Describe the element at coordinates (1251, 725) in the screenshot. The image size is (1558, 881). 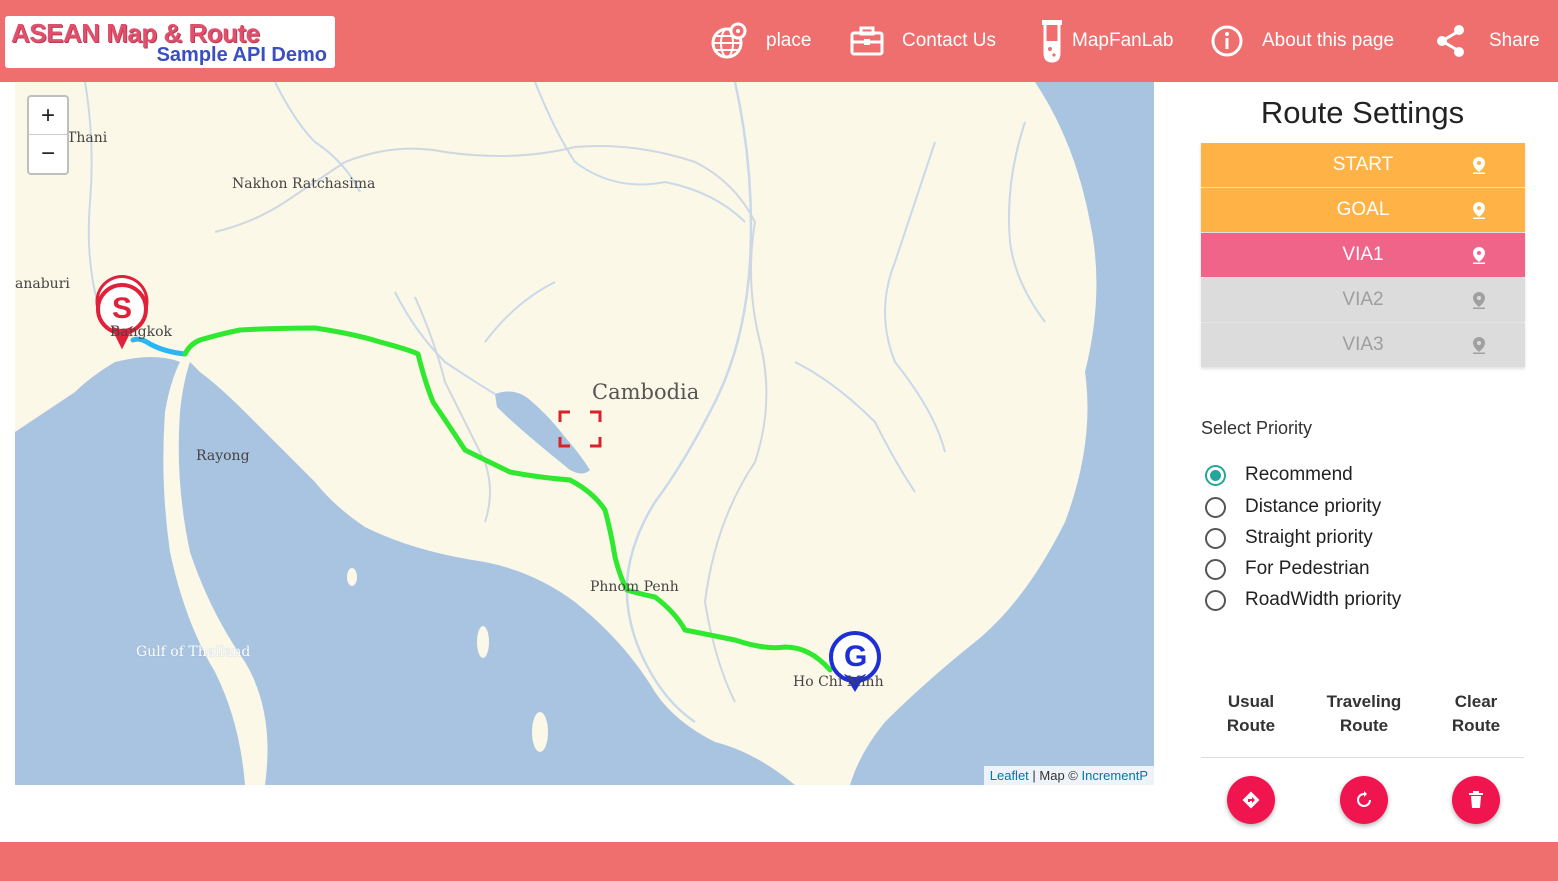
I see `usual-route-line2: Route` at that location.